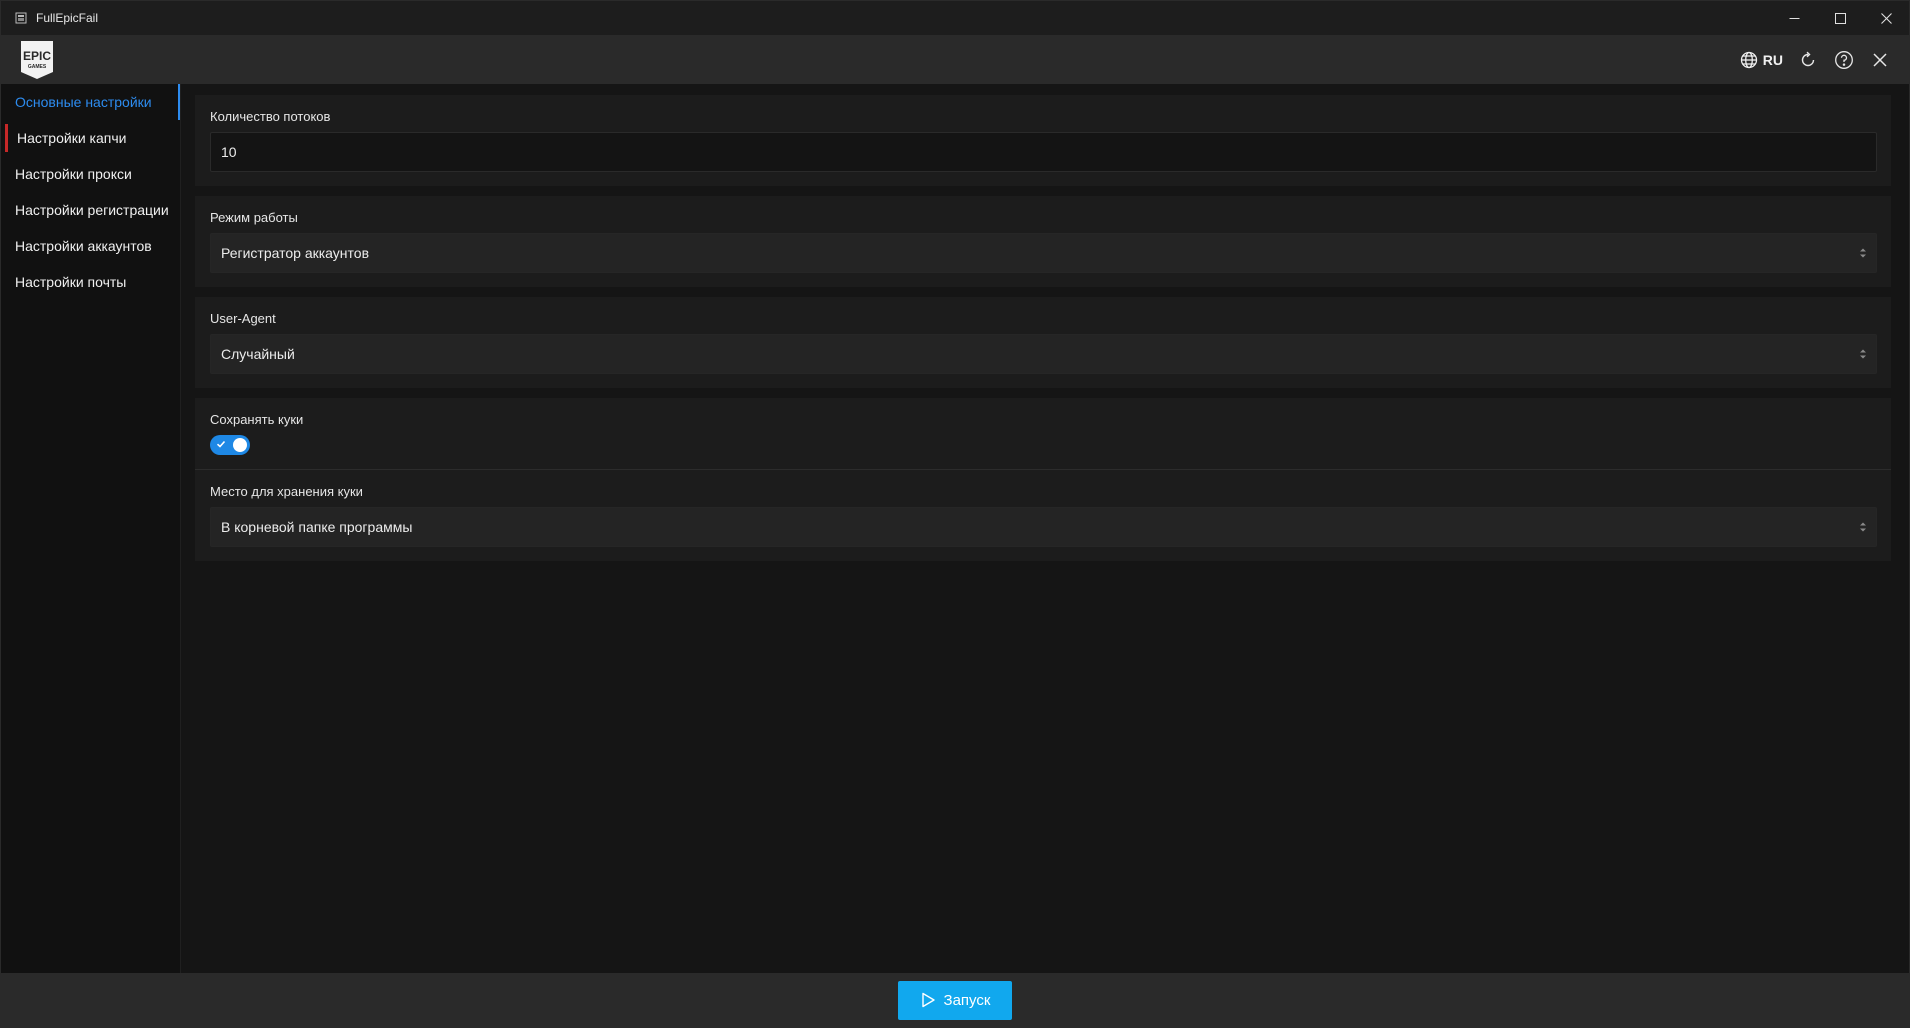 This screenshot has width=1910, height=1028. Describe the element at coordinates (955, 18) in the screenshot. I see `title-bar: FullEpicFail` at that location.